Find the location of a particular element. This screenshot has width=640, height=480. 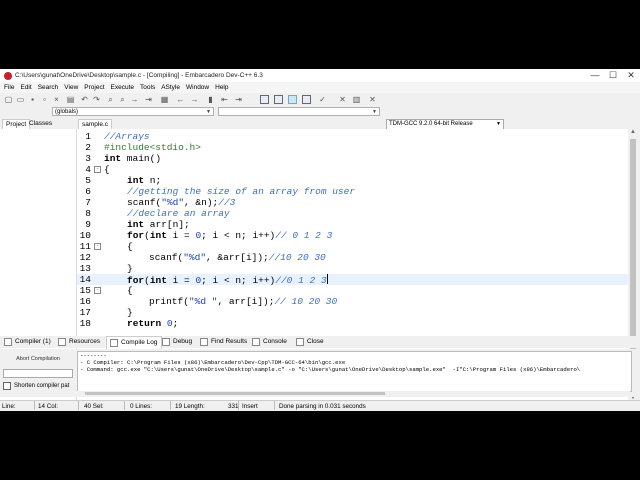

code-line: 5 int n; is located at coordinates (352, 180).